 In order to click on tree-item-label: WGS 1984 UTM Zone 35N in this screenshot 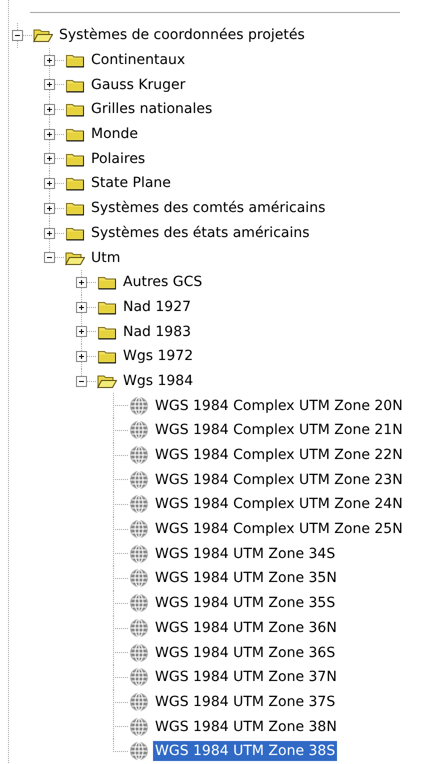, I will do `click(246, 578)`.